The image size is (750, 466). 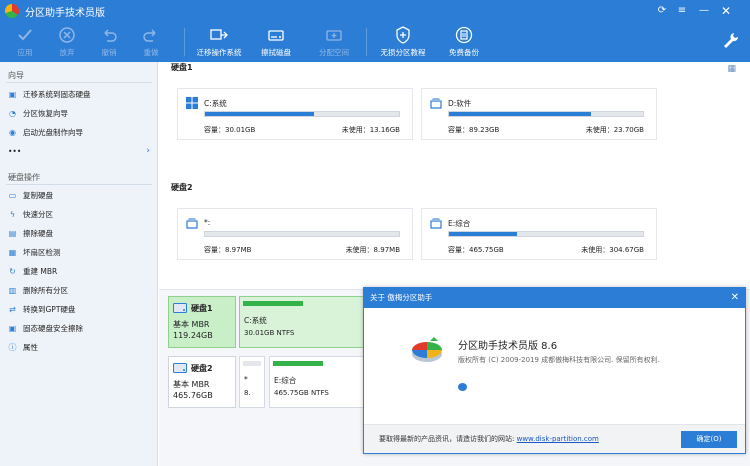 I want to click on rebuild-icon: ↻, so click(x=12, y=271).